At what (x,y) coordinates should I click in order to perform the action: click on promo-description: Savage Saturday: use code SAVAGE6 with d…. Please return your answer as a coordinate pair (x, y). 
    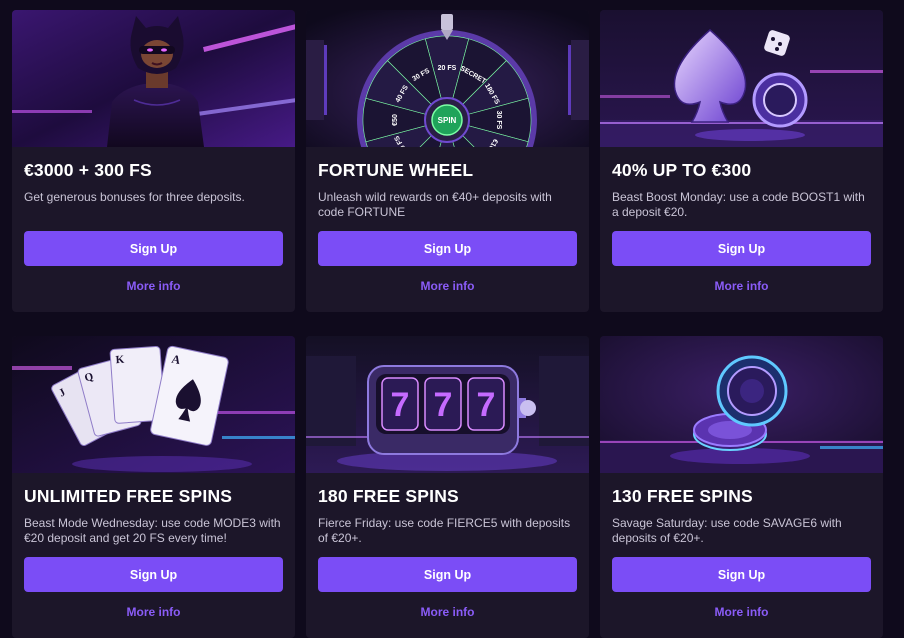
    Looking at the image, I should click on (727, 530).